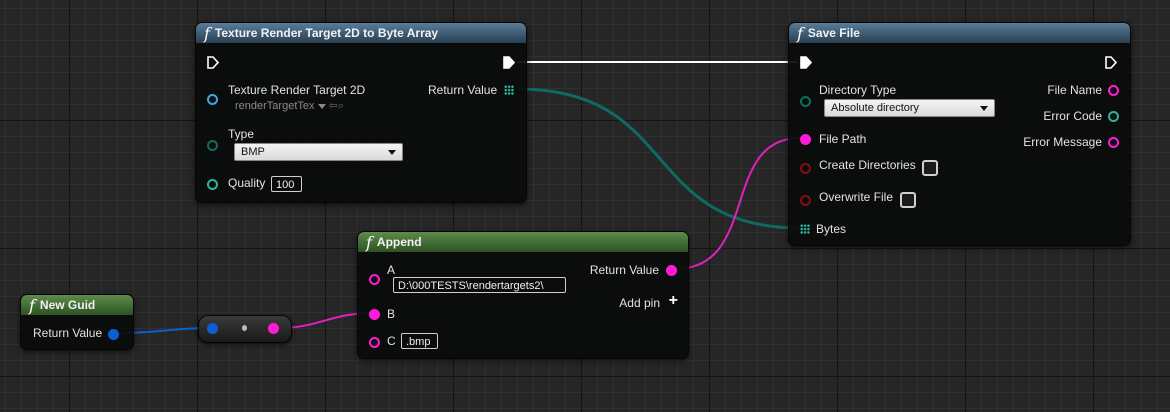 This screenshot has height=412, width=1170. What do you see at coordinates (1113, 90) in the screenshot?
I see `file-name-pin-icon` at bounding box center [1113, 90].